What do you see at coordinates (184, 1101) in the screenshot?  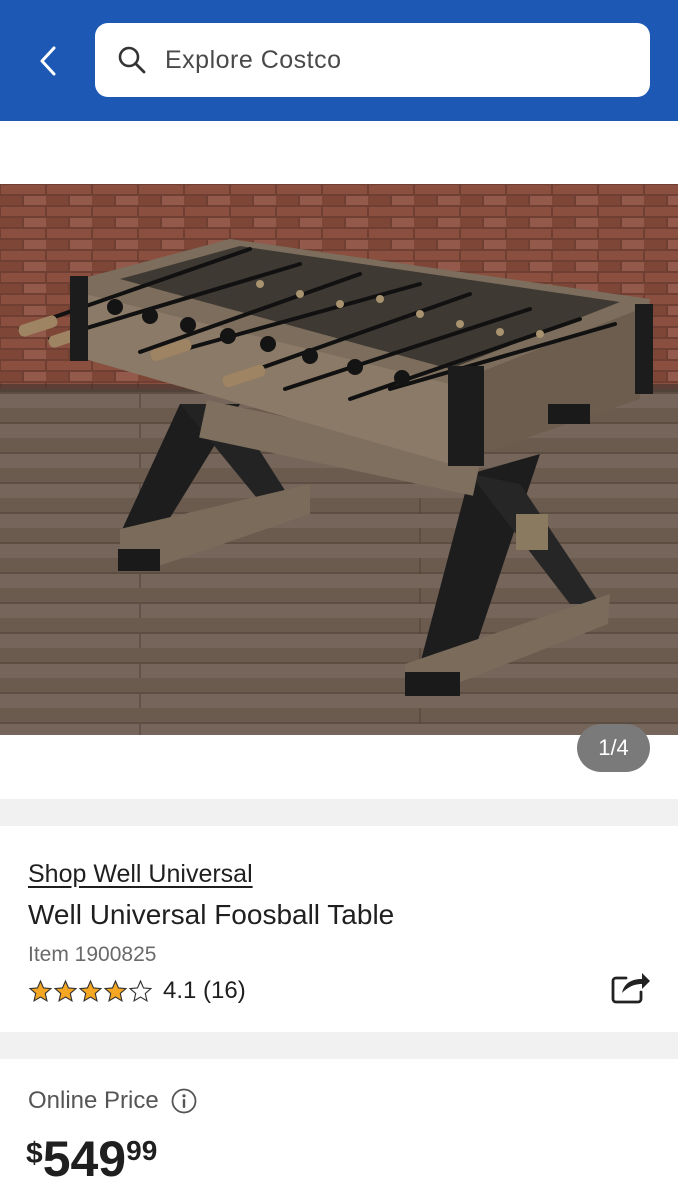 I see `info-icon` at bounding box center [184, 1101].